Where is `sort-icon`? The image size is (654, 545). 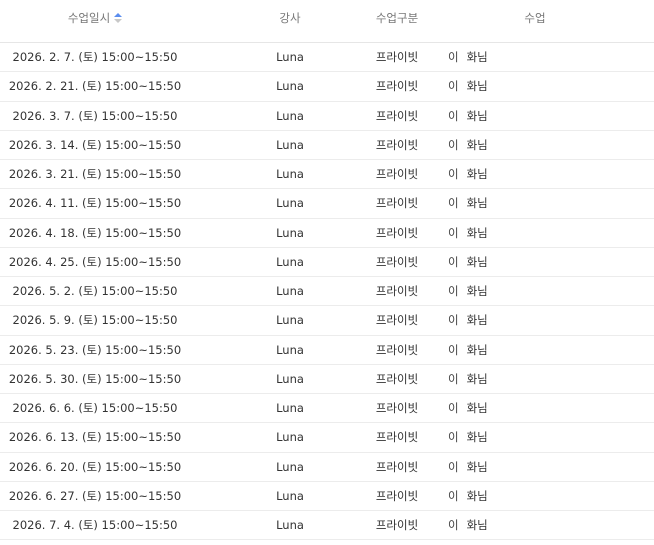
sort-icon is located at coordinates (118, 18).